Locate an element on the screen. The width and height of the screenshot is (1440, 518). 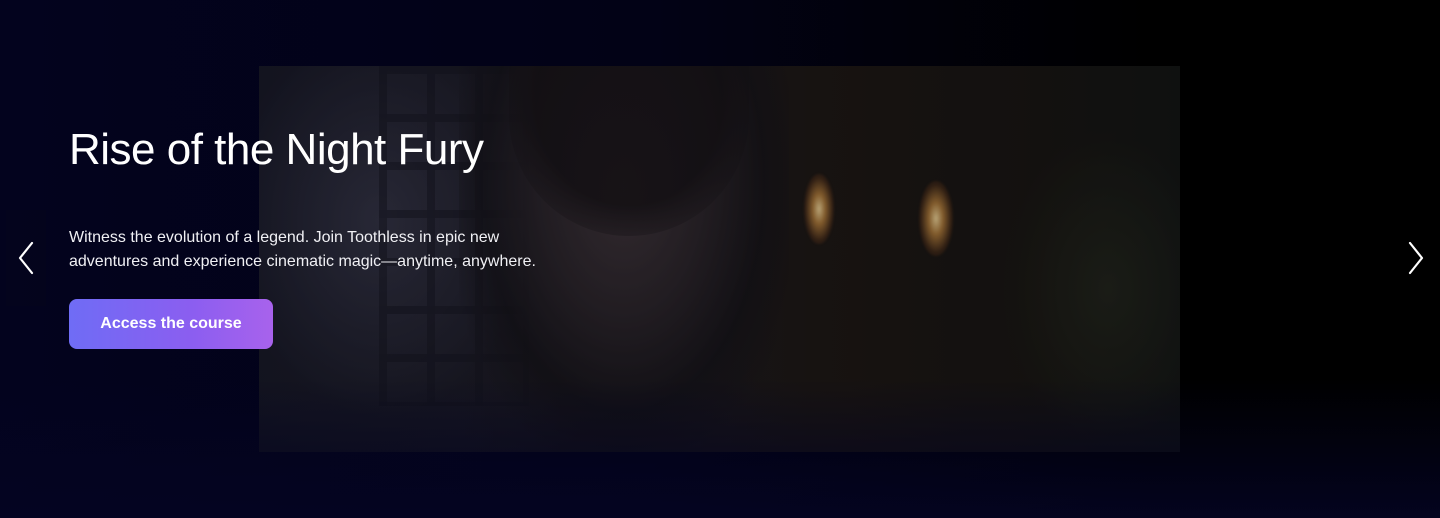
access-course-button: Access the course is located at coordinates (171, 324).